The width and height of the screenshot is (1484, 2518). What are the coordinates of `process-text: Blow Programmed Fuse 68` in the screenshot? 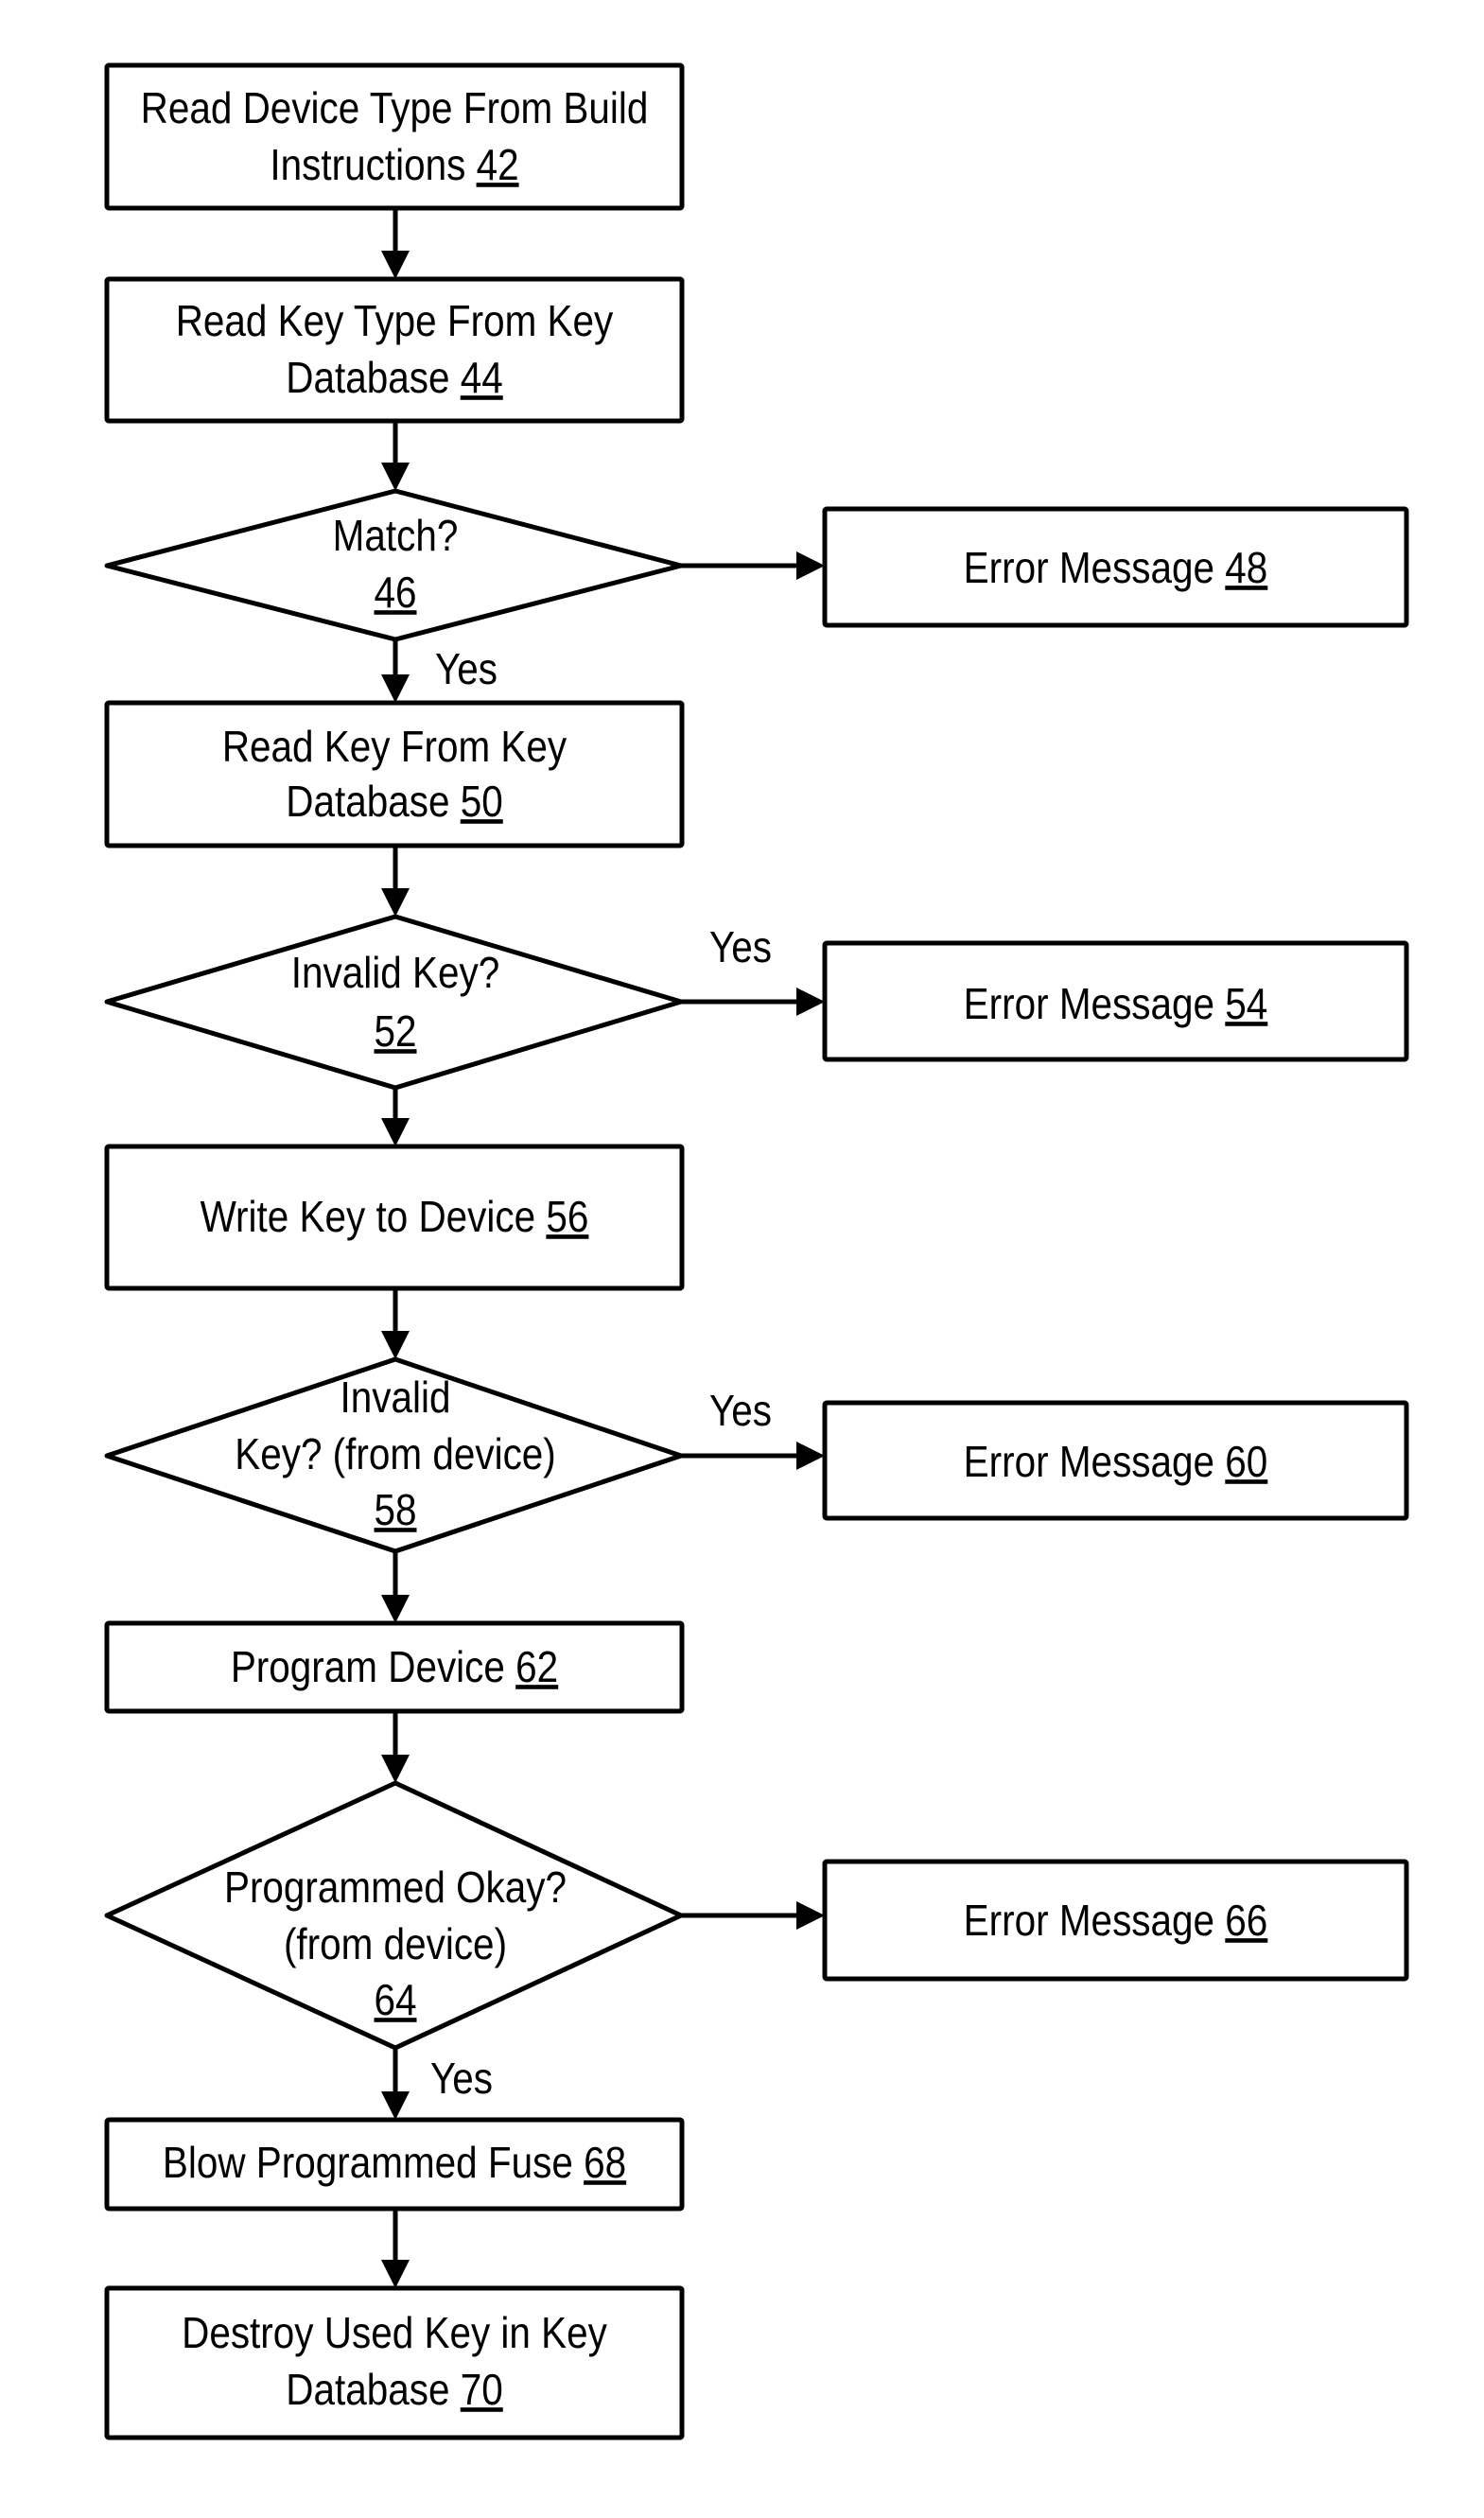 It's located at (394, 2164).